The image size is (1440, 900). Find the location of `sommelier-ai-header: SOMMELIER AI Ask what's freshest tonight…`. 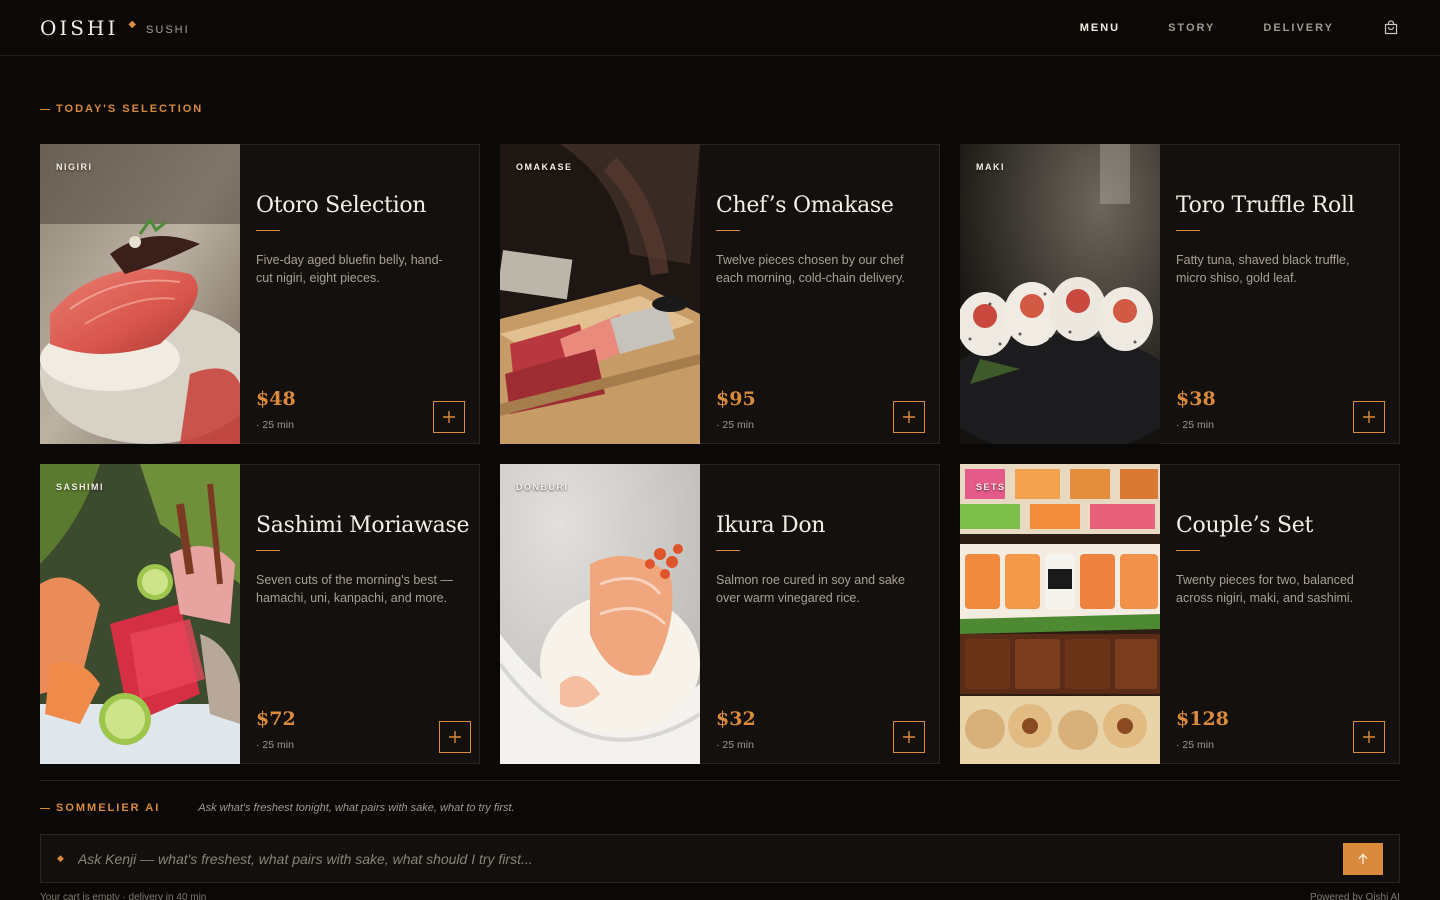

sommelier-ai-header: SOMMELIER AI Ask what's freshest tonight… is located at coordinates (277, 808).